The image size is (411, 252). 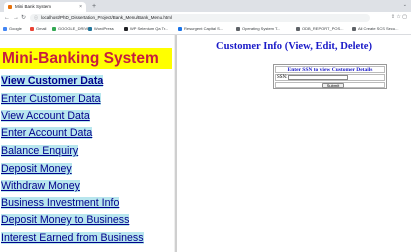 I want to click on tab-close-icon: ×, so click(x=80, y=7).